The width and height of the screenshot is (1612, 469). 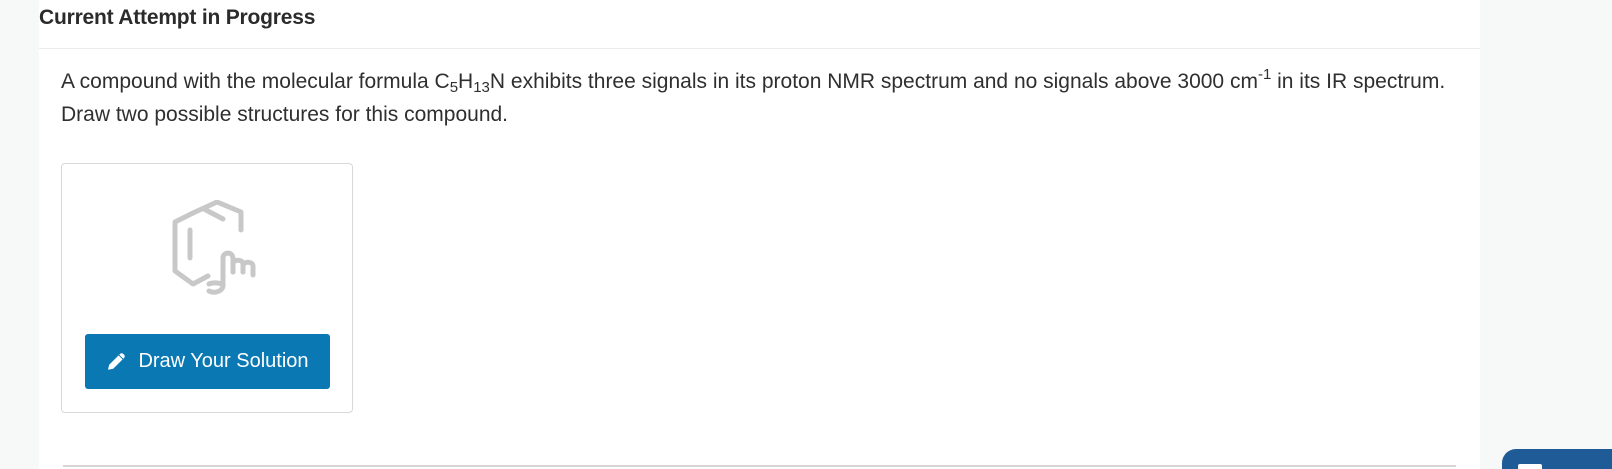 What do you see at coordinates (255, 81) in the screenshot?
I see `question-text-prefix: A compound with the molecular formula C` at bounding box center [255, 81].